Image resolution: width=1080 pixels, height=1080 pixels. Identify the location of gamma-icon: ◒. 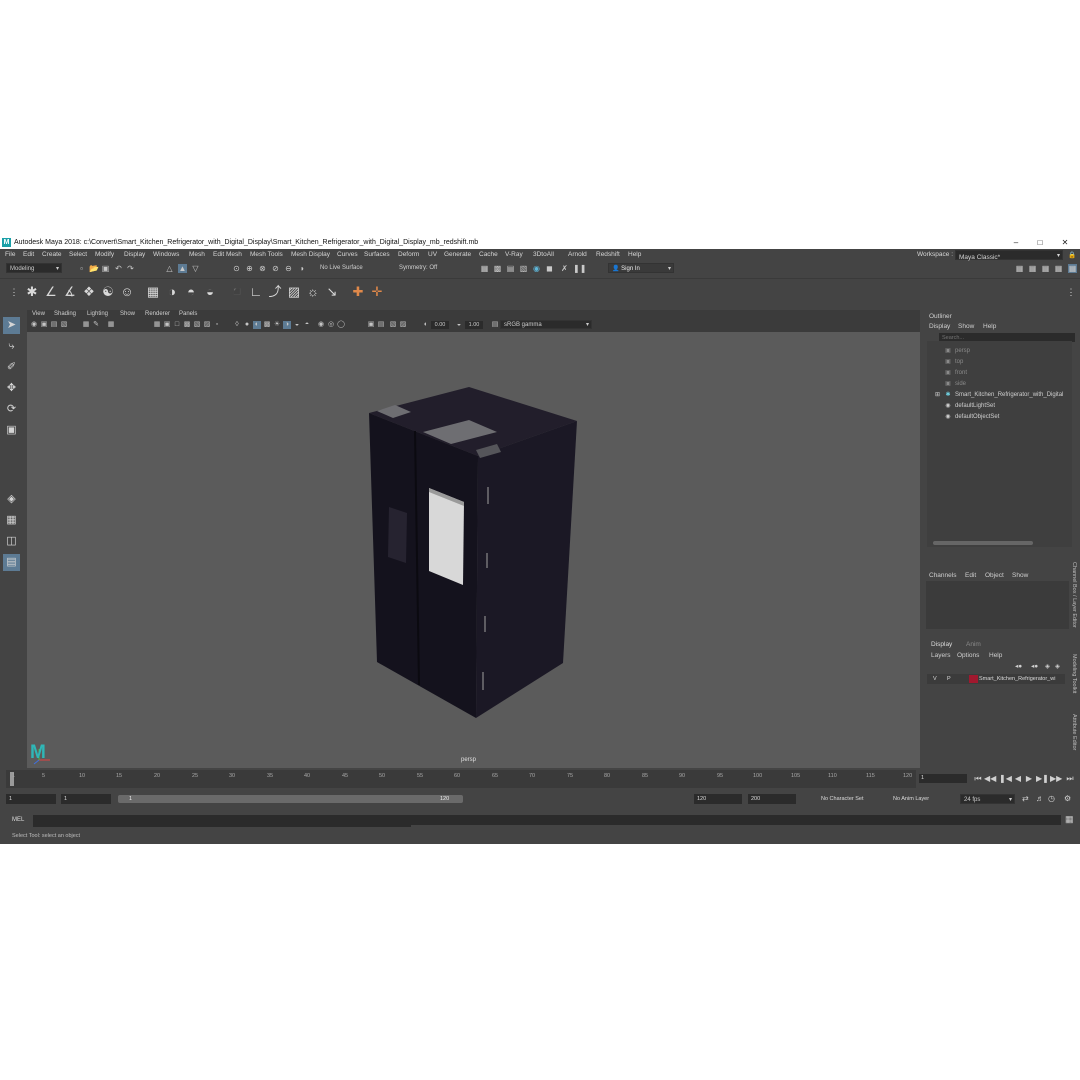
(459, 325).